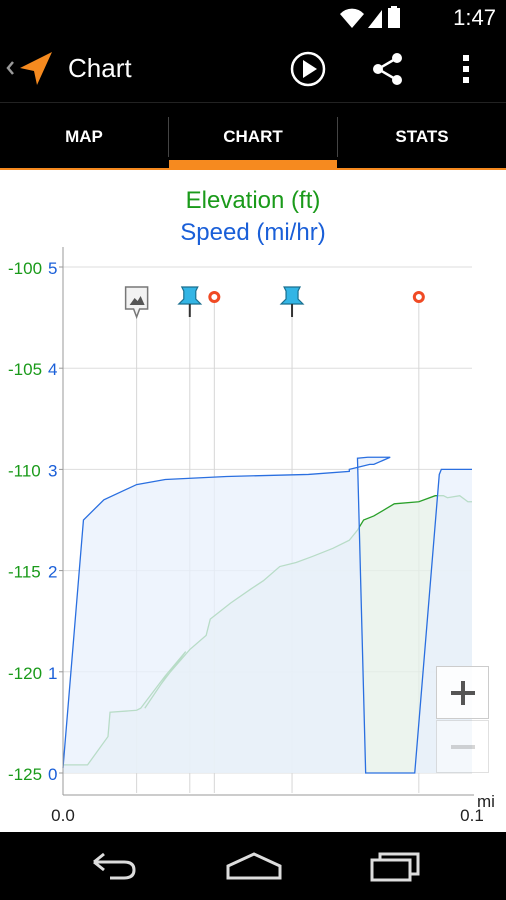 This screenshot has width=506, height=900. I want to click on y-tick-label-speed: 2, so click(52, 572).